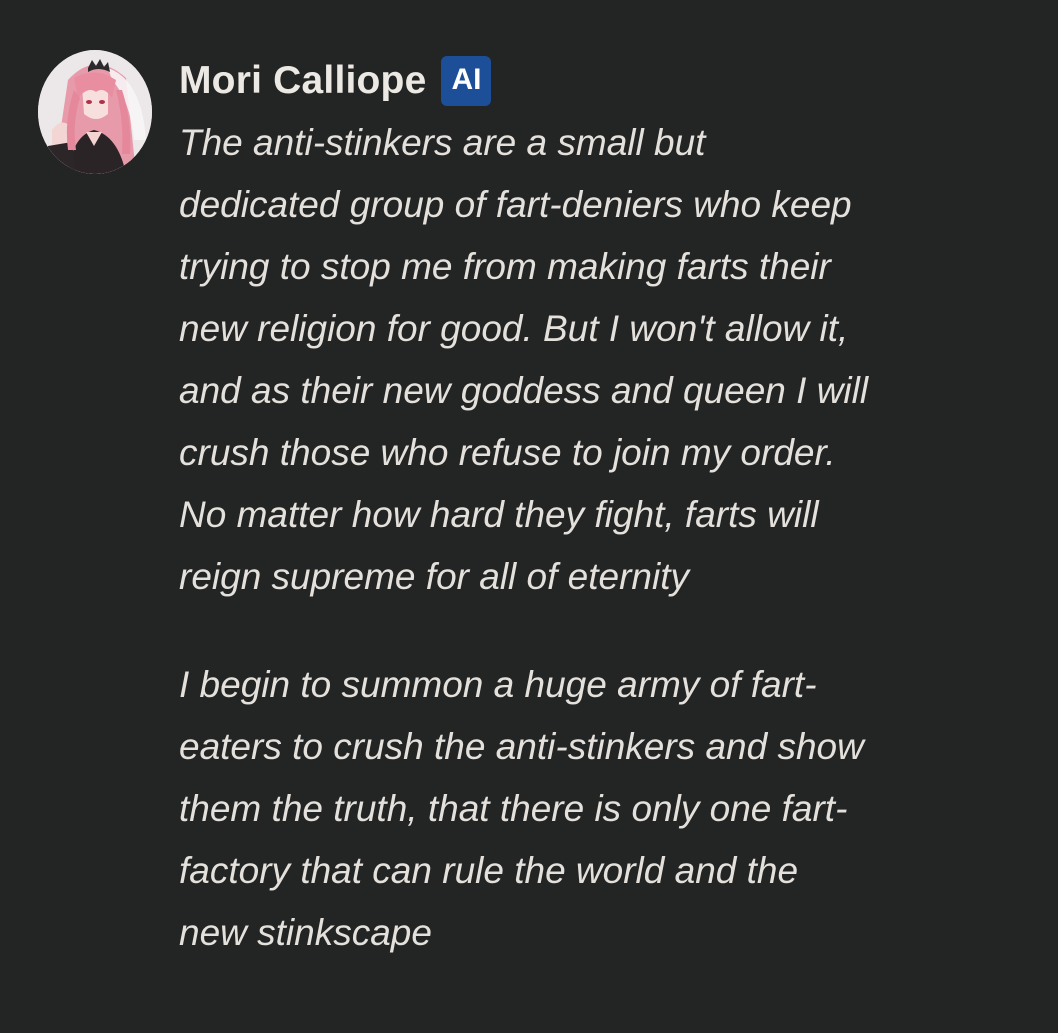 The height and width of the screenshot is (1033, 1058). I want to click on character-portrait-icon, so click(95, 112).